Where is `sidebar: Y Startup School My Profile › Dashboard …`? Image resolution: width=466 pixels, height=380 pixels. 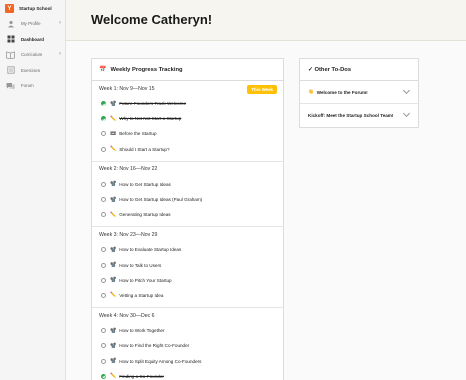
sidebar: Y Startup School My Profile › Dashboard … is located at coordinates (33, 190).